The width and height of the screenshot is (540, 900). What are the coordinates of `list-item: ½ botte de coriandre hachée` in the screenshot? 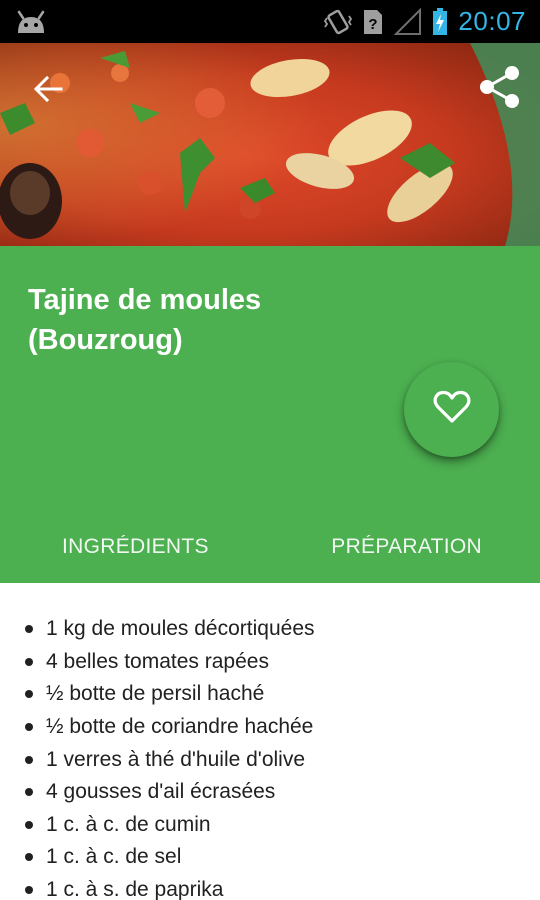 It's located at (270, 727).